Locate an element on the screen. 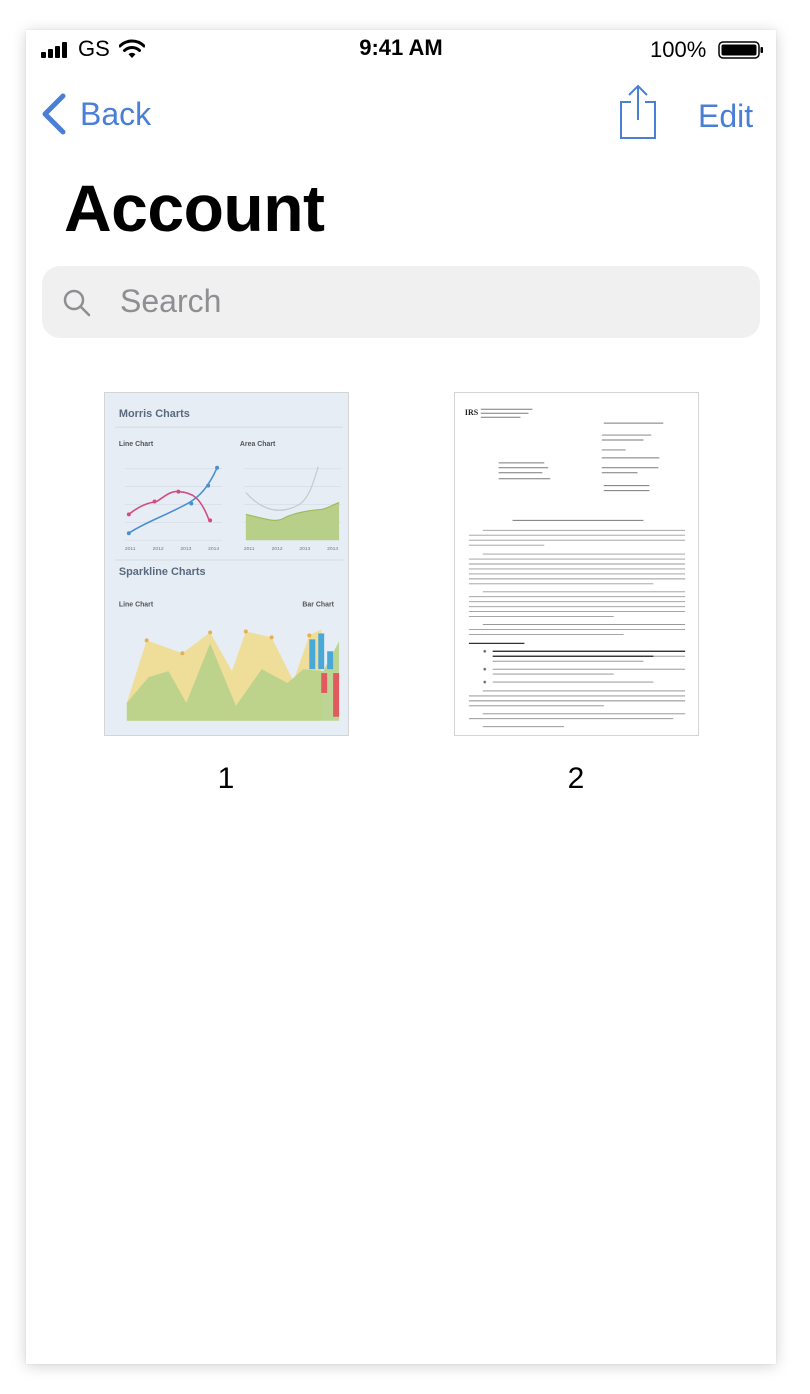  thumb-area-chart-label: Area Chart is located at coordinates (258, 444).